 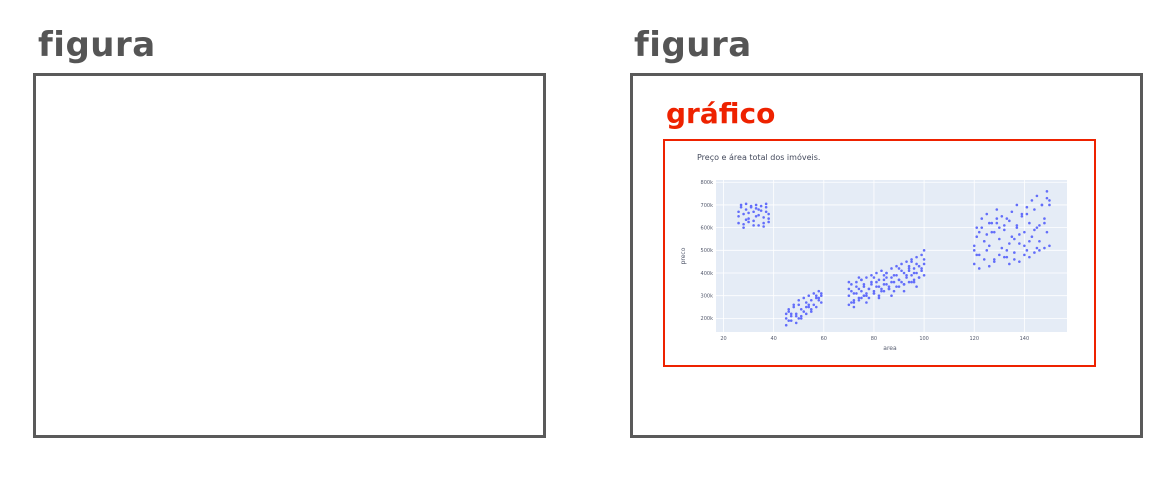 What do you see at coordinates (707, 251) in the screenshot?
I see `y-tick-label: 500k` at bounding box center [707, 251].